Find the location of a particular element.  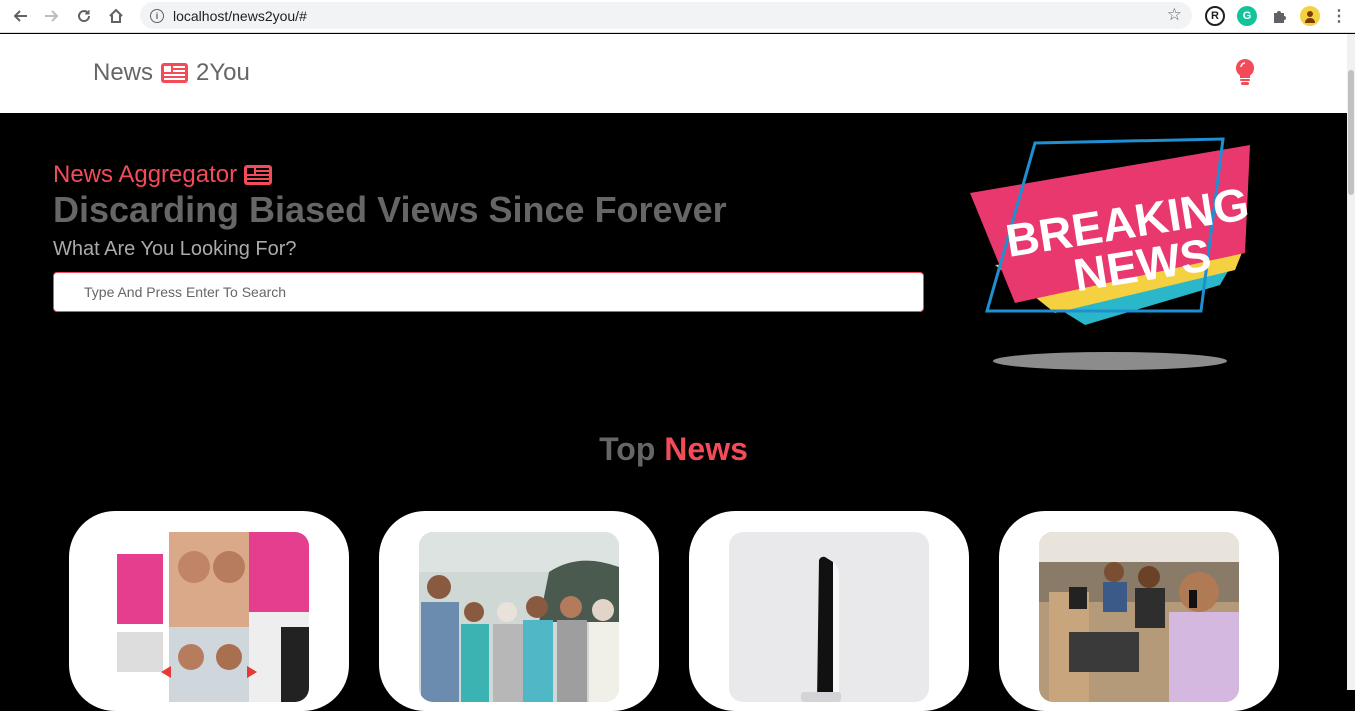

url-text: localhost/news2you/# is located at coordinates (240, 16).